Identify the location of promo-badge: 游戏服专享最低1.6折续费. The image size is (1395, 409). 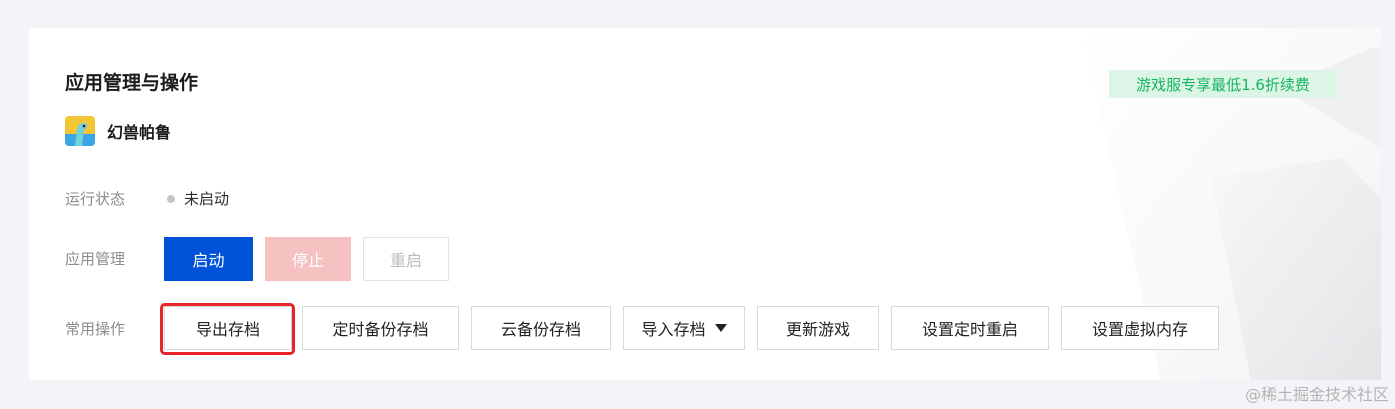
(1223, 84).